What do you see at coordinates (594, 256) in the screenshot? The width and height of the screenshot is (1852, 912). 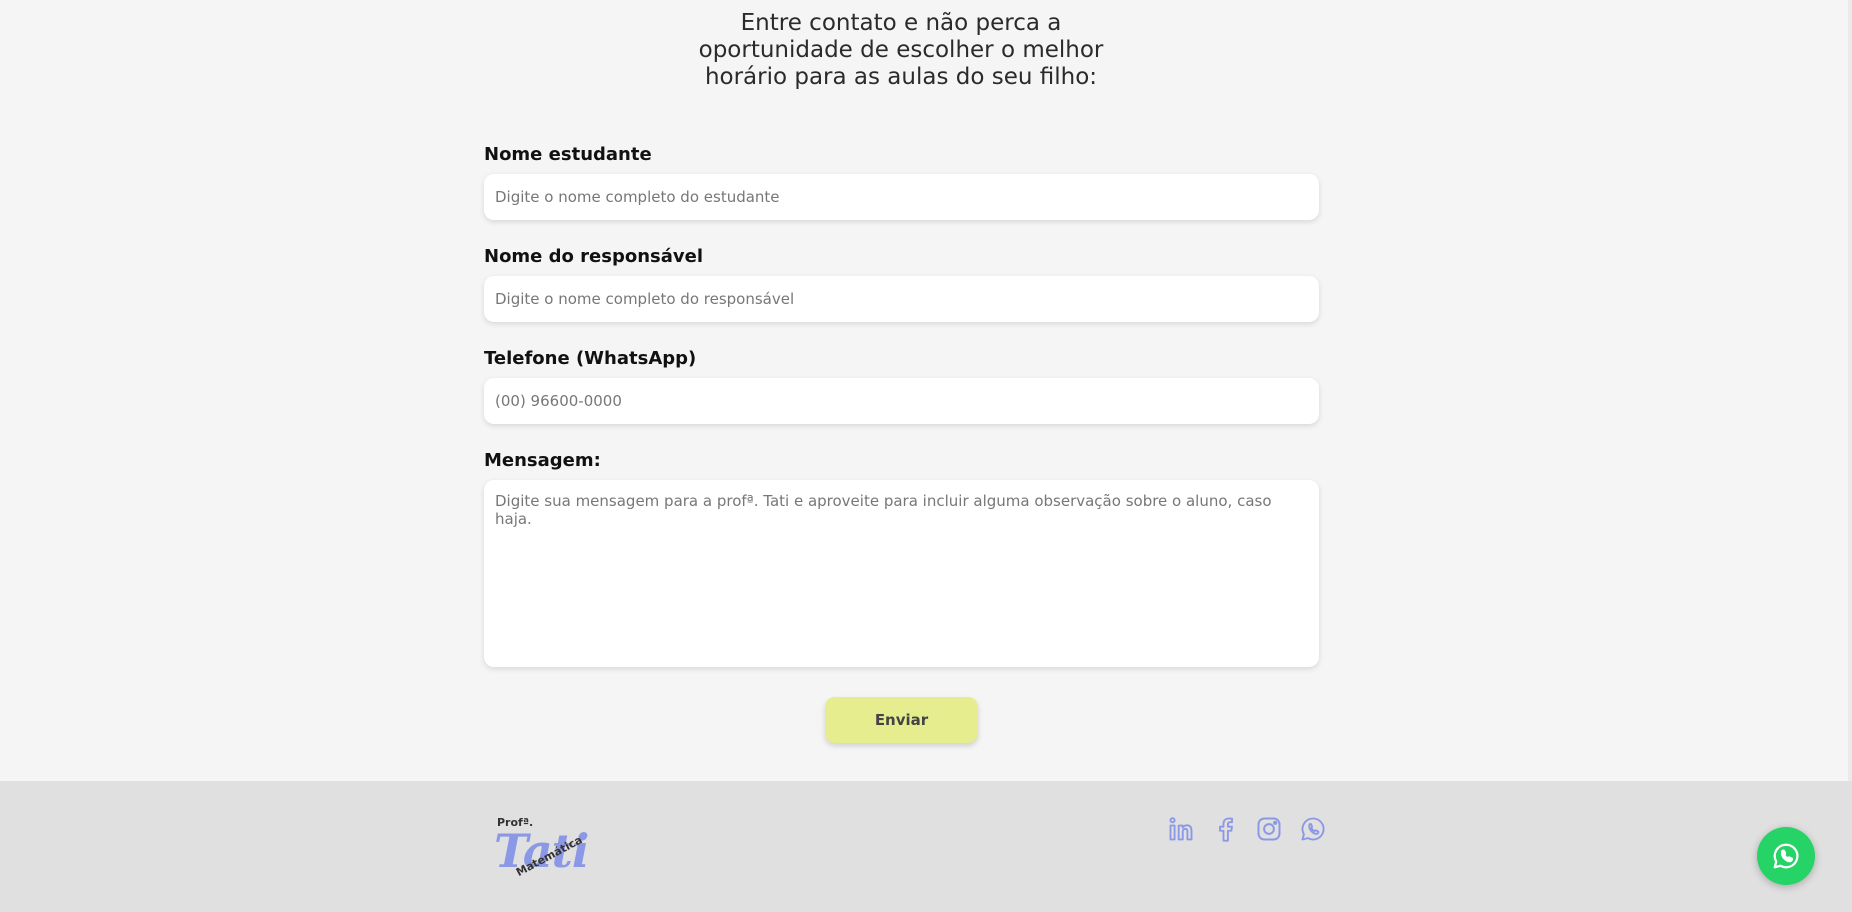 I see `guardian-name-label: Nome do responsável` at bounding box center [594, 256].